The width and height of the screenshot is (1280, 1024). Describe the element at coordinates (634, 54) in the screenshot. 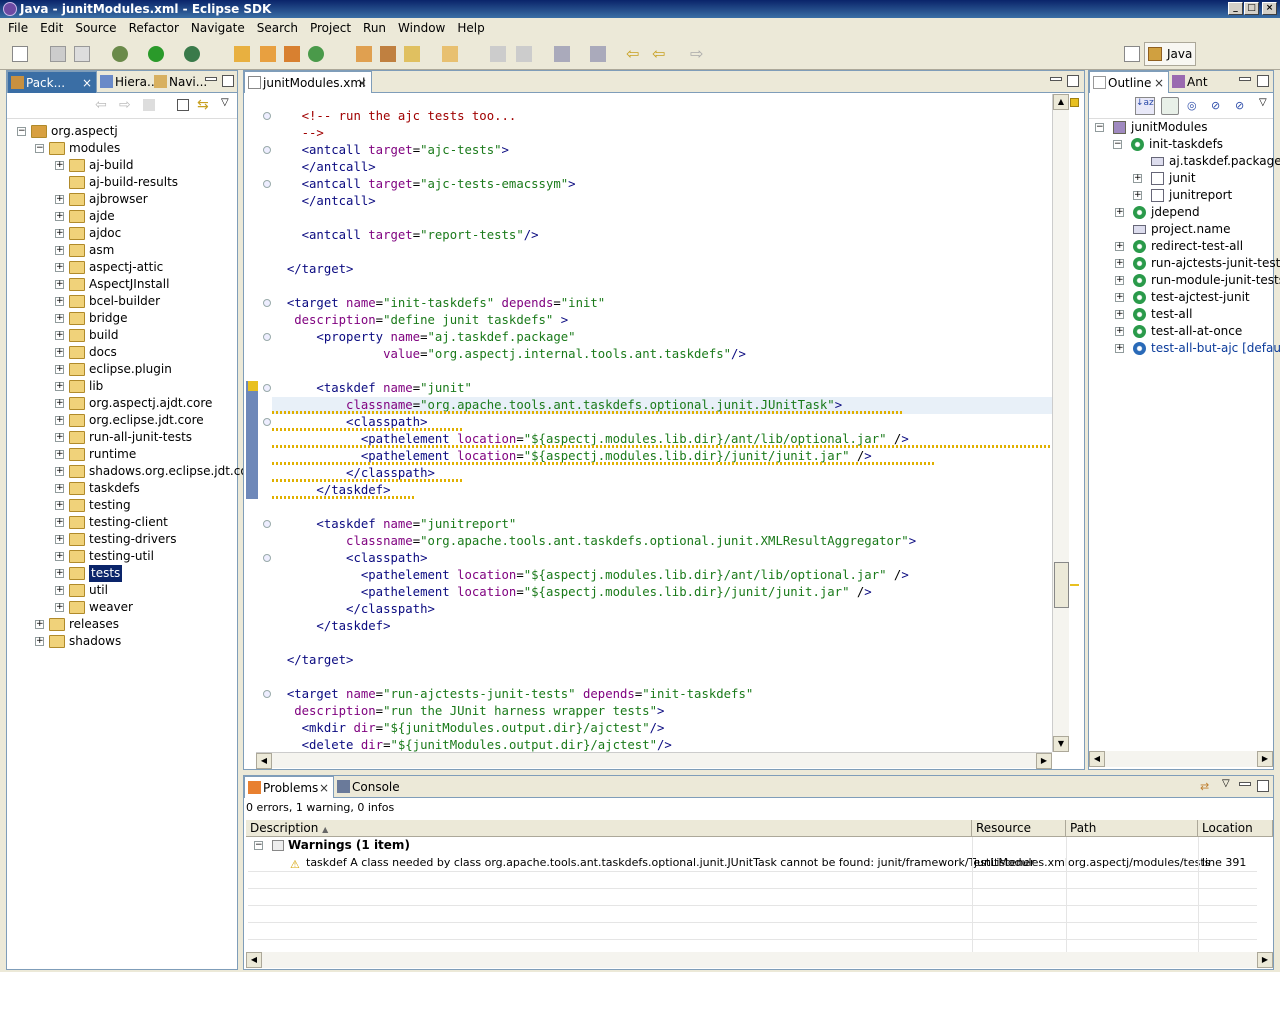

I see `back-arrow-icon: ⇦` at that location.